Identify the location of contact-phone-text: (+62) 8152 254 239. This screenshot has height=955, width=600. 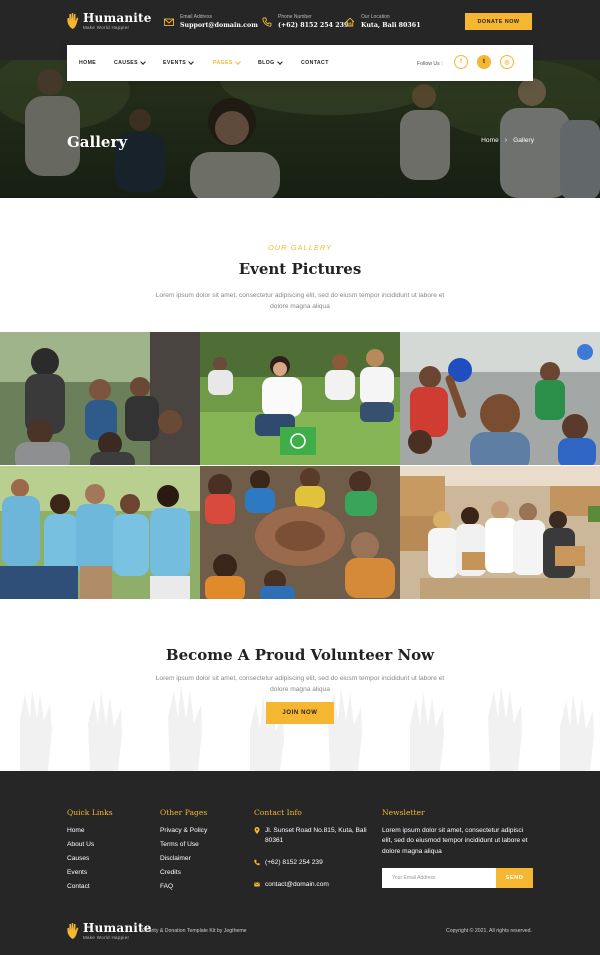
(294, 863).